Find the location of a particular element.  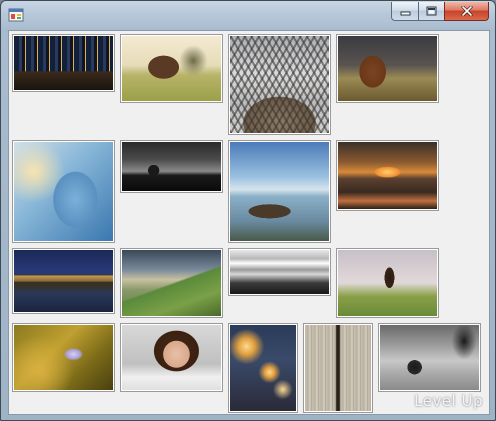

maximize-icon is located at coordinates (431, 11).